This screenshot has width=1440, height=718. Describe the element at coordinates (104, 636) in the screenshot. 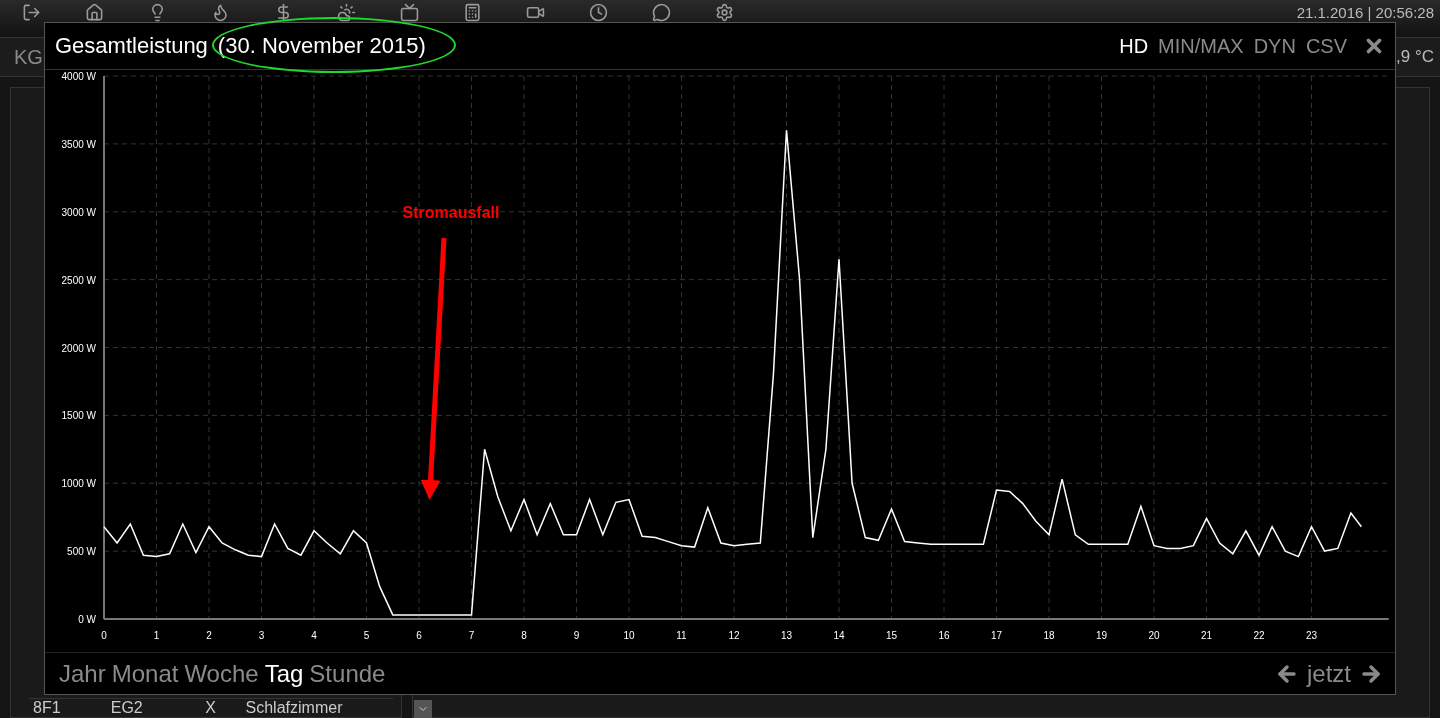

I see `x-tick-label: 0` at that location.